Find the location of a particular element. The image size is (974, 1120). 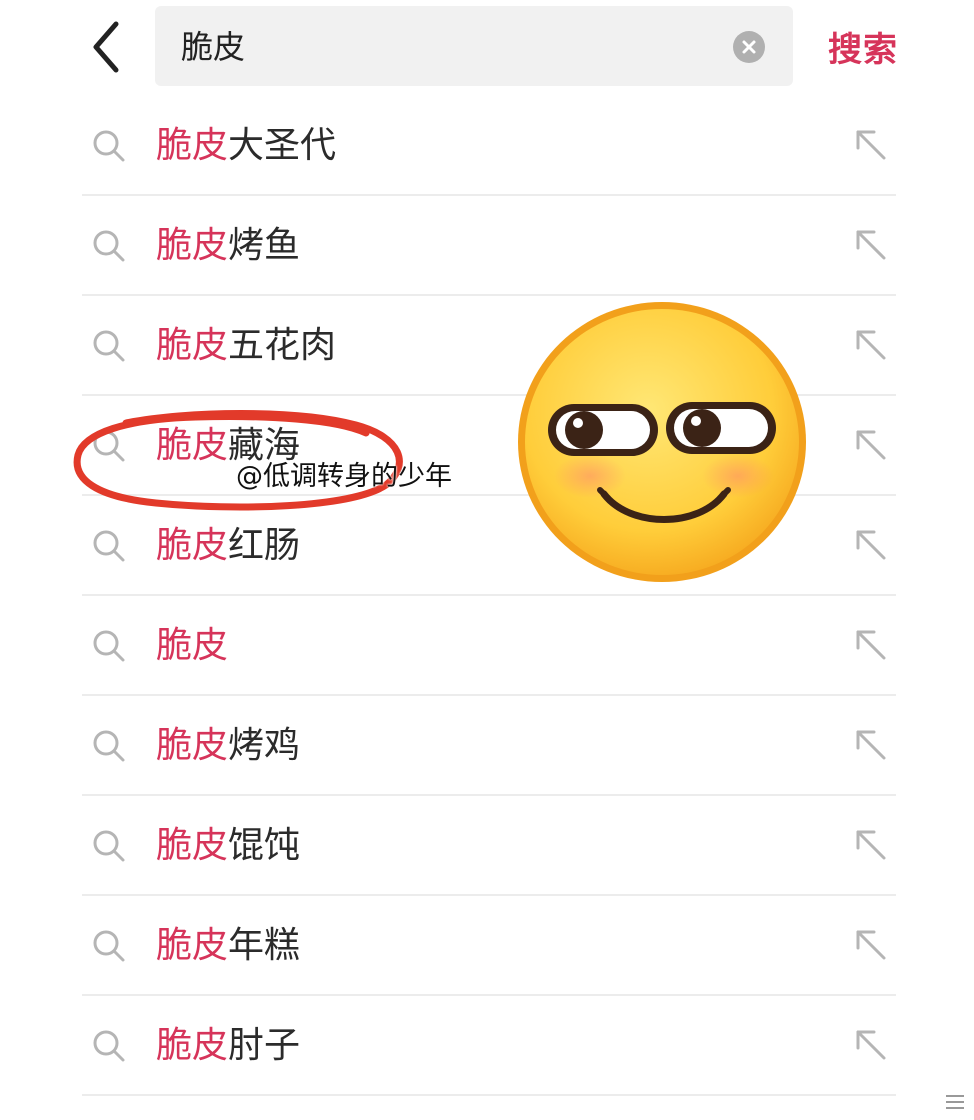

suggestion-label: 脆皮 is located at coordinates (192, 646).